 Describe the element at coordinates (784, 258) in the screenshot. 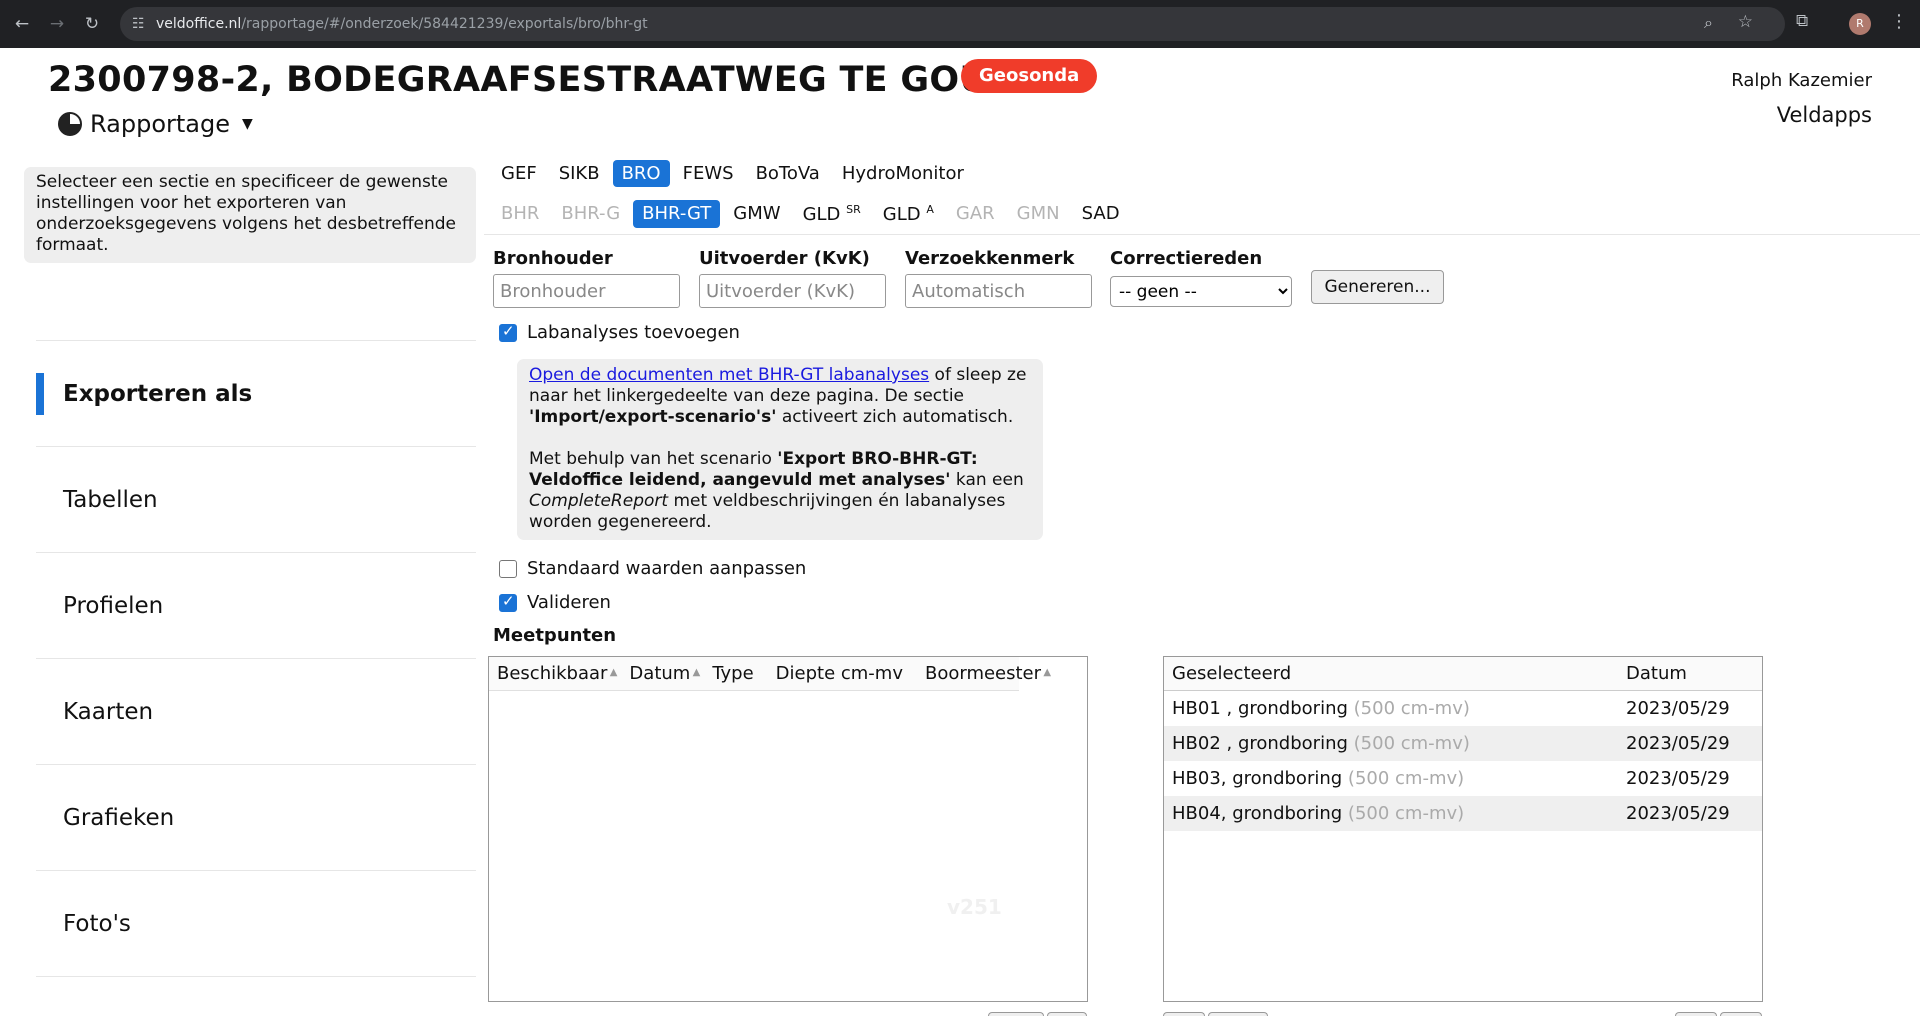

I see `uitvoerder-label: Uitvoerder (KvK)` at that location.